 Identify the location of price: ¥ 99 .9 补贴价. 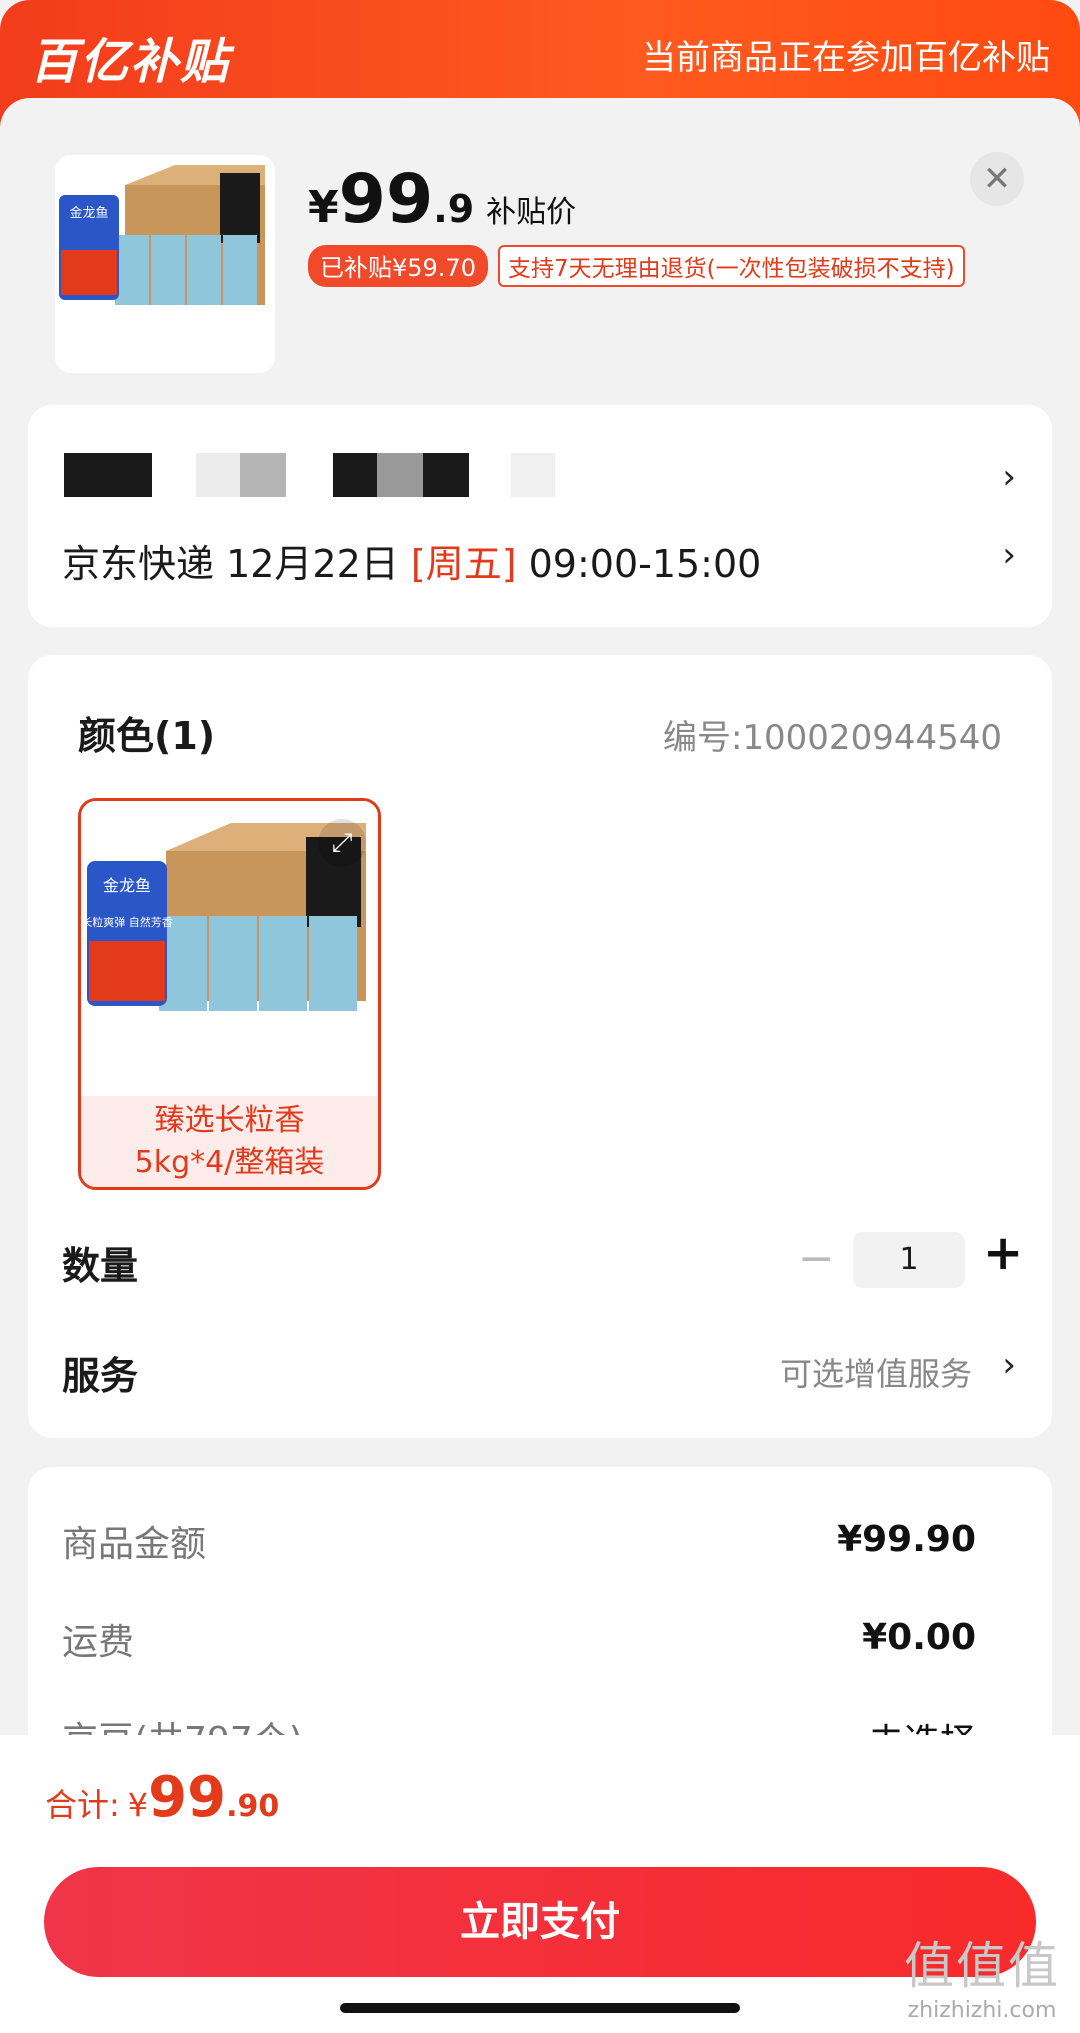
(442, 199).